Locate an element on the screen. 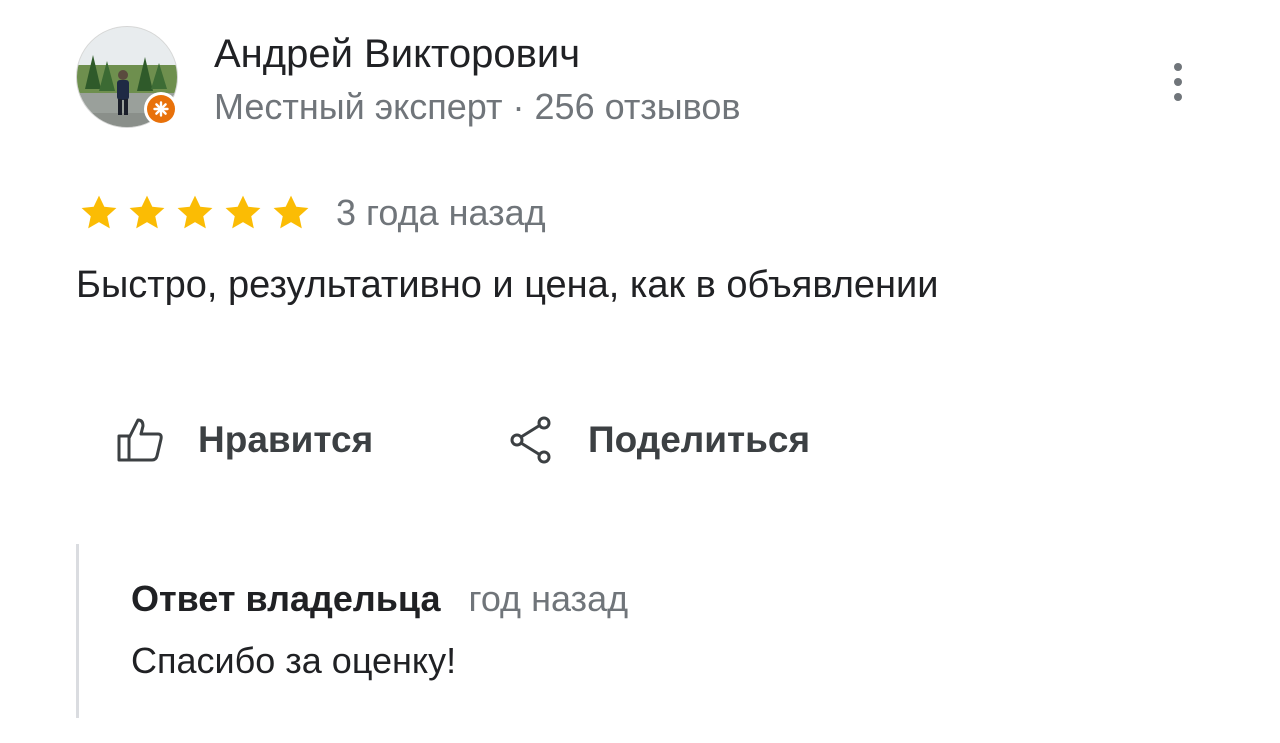 This screenshot has height=743, width=1280. local-guide-badge-icon is located at coordinates (161, 109).